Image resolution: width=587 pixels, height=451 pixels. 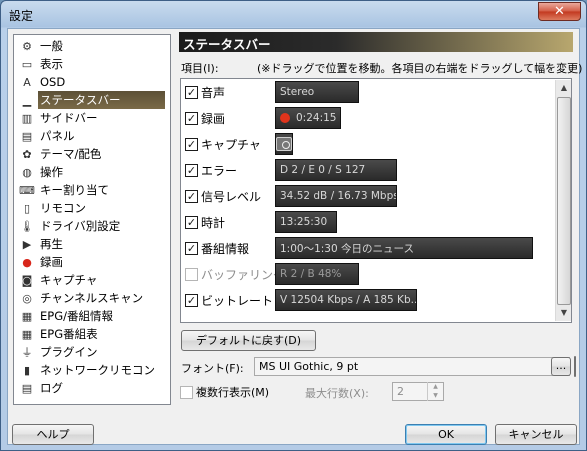 I want to click on ok-button: OK, so click(x=446, y=434).